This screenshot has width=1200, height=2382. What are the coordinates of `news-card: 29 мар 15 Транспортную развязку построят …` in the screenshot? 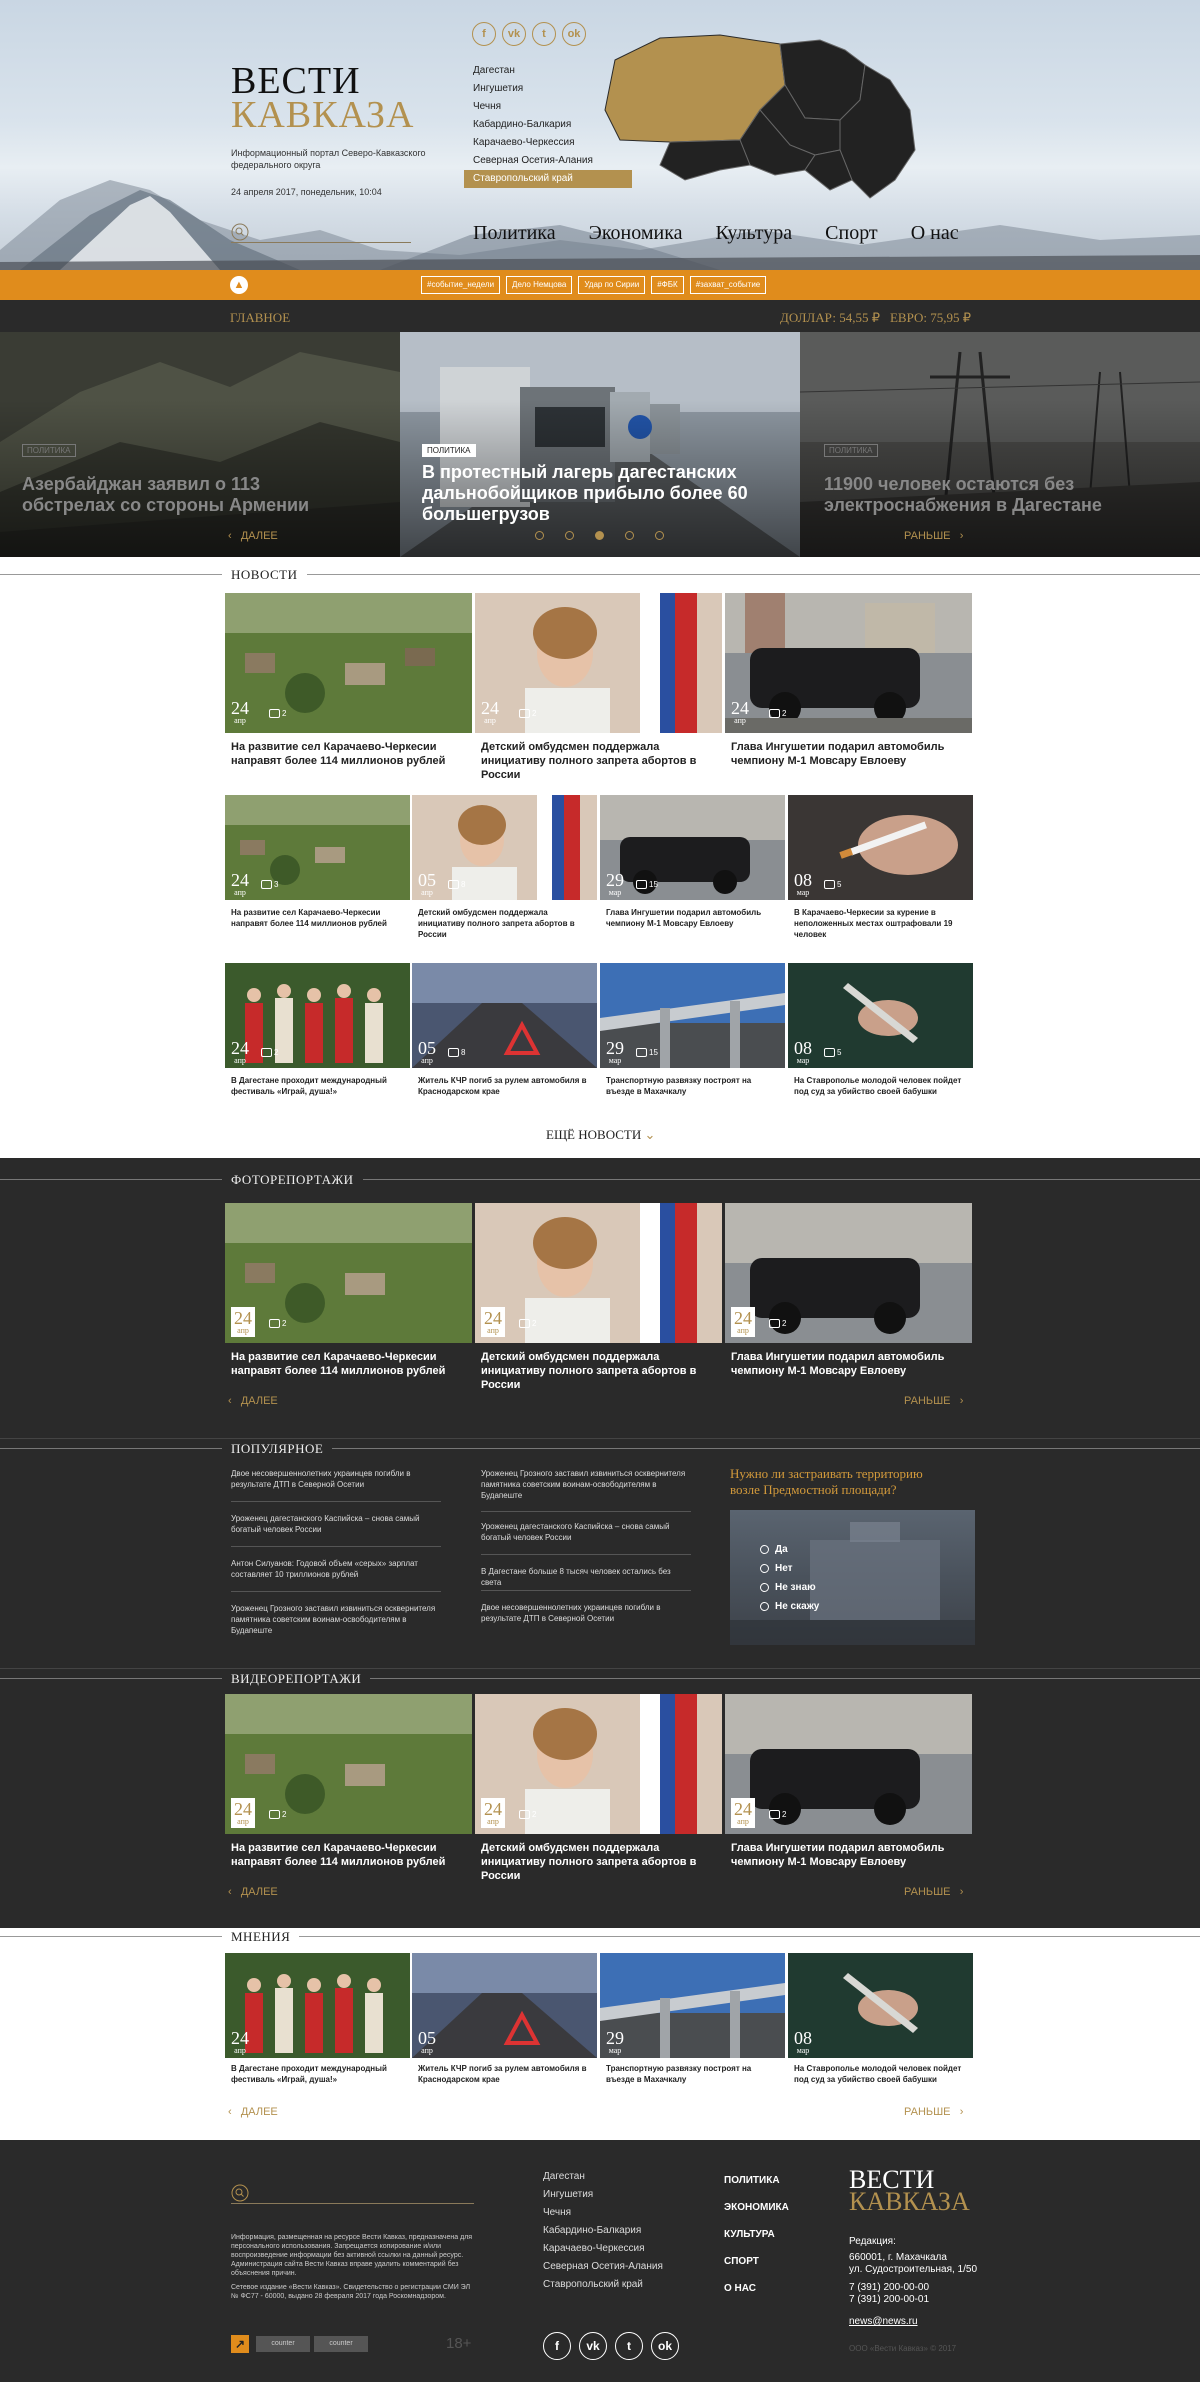 It's located at (692, 1030).